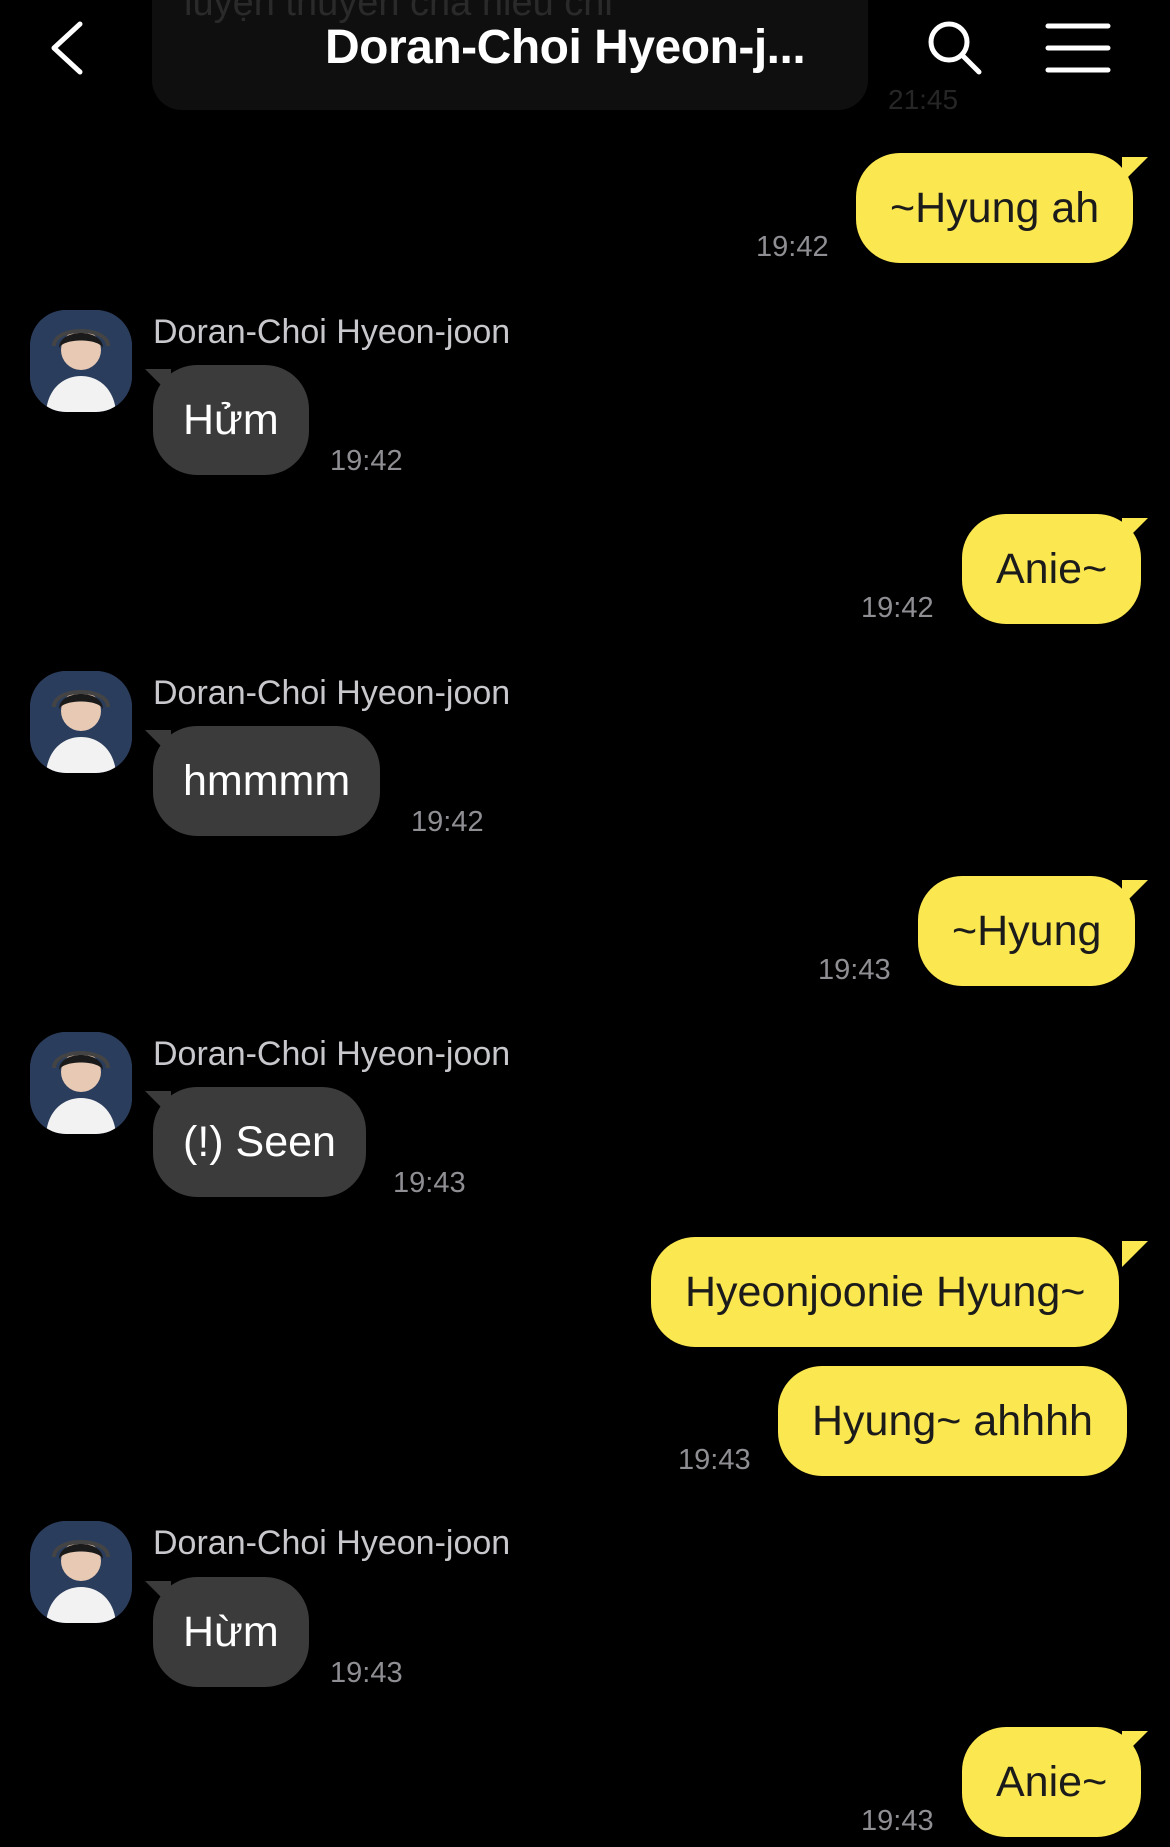 This screenshot has height=1847, width=1170. Describe the element at coordinates (923, 99) in the screenshot. I see `previous-message-time: 21:45` at that location.